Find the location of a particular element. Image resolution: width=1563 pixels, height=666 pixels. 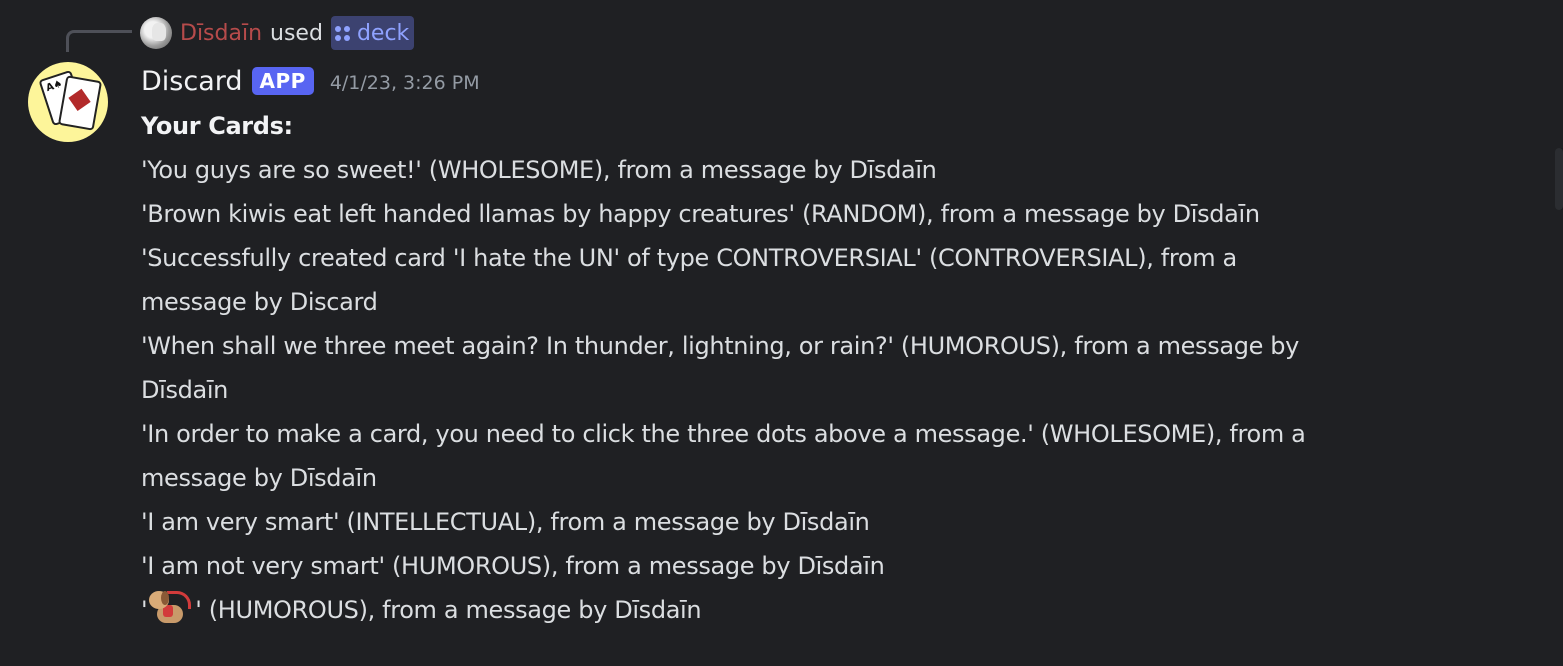

scrollbar-thumb is located at coordinates (1559, 179).